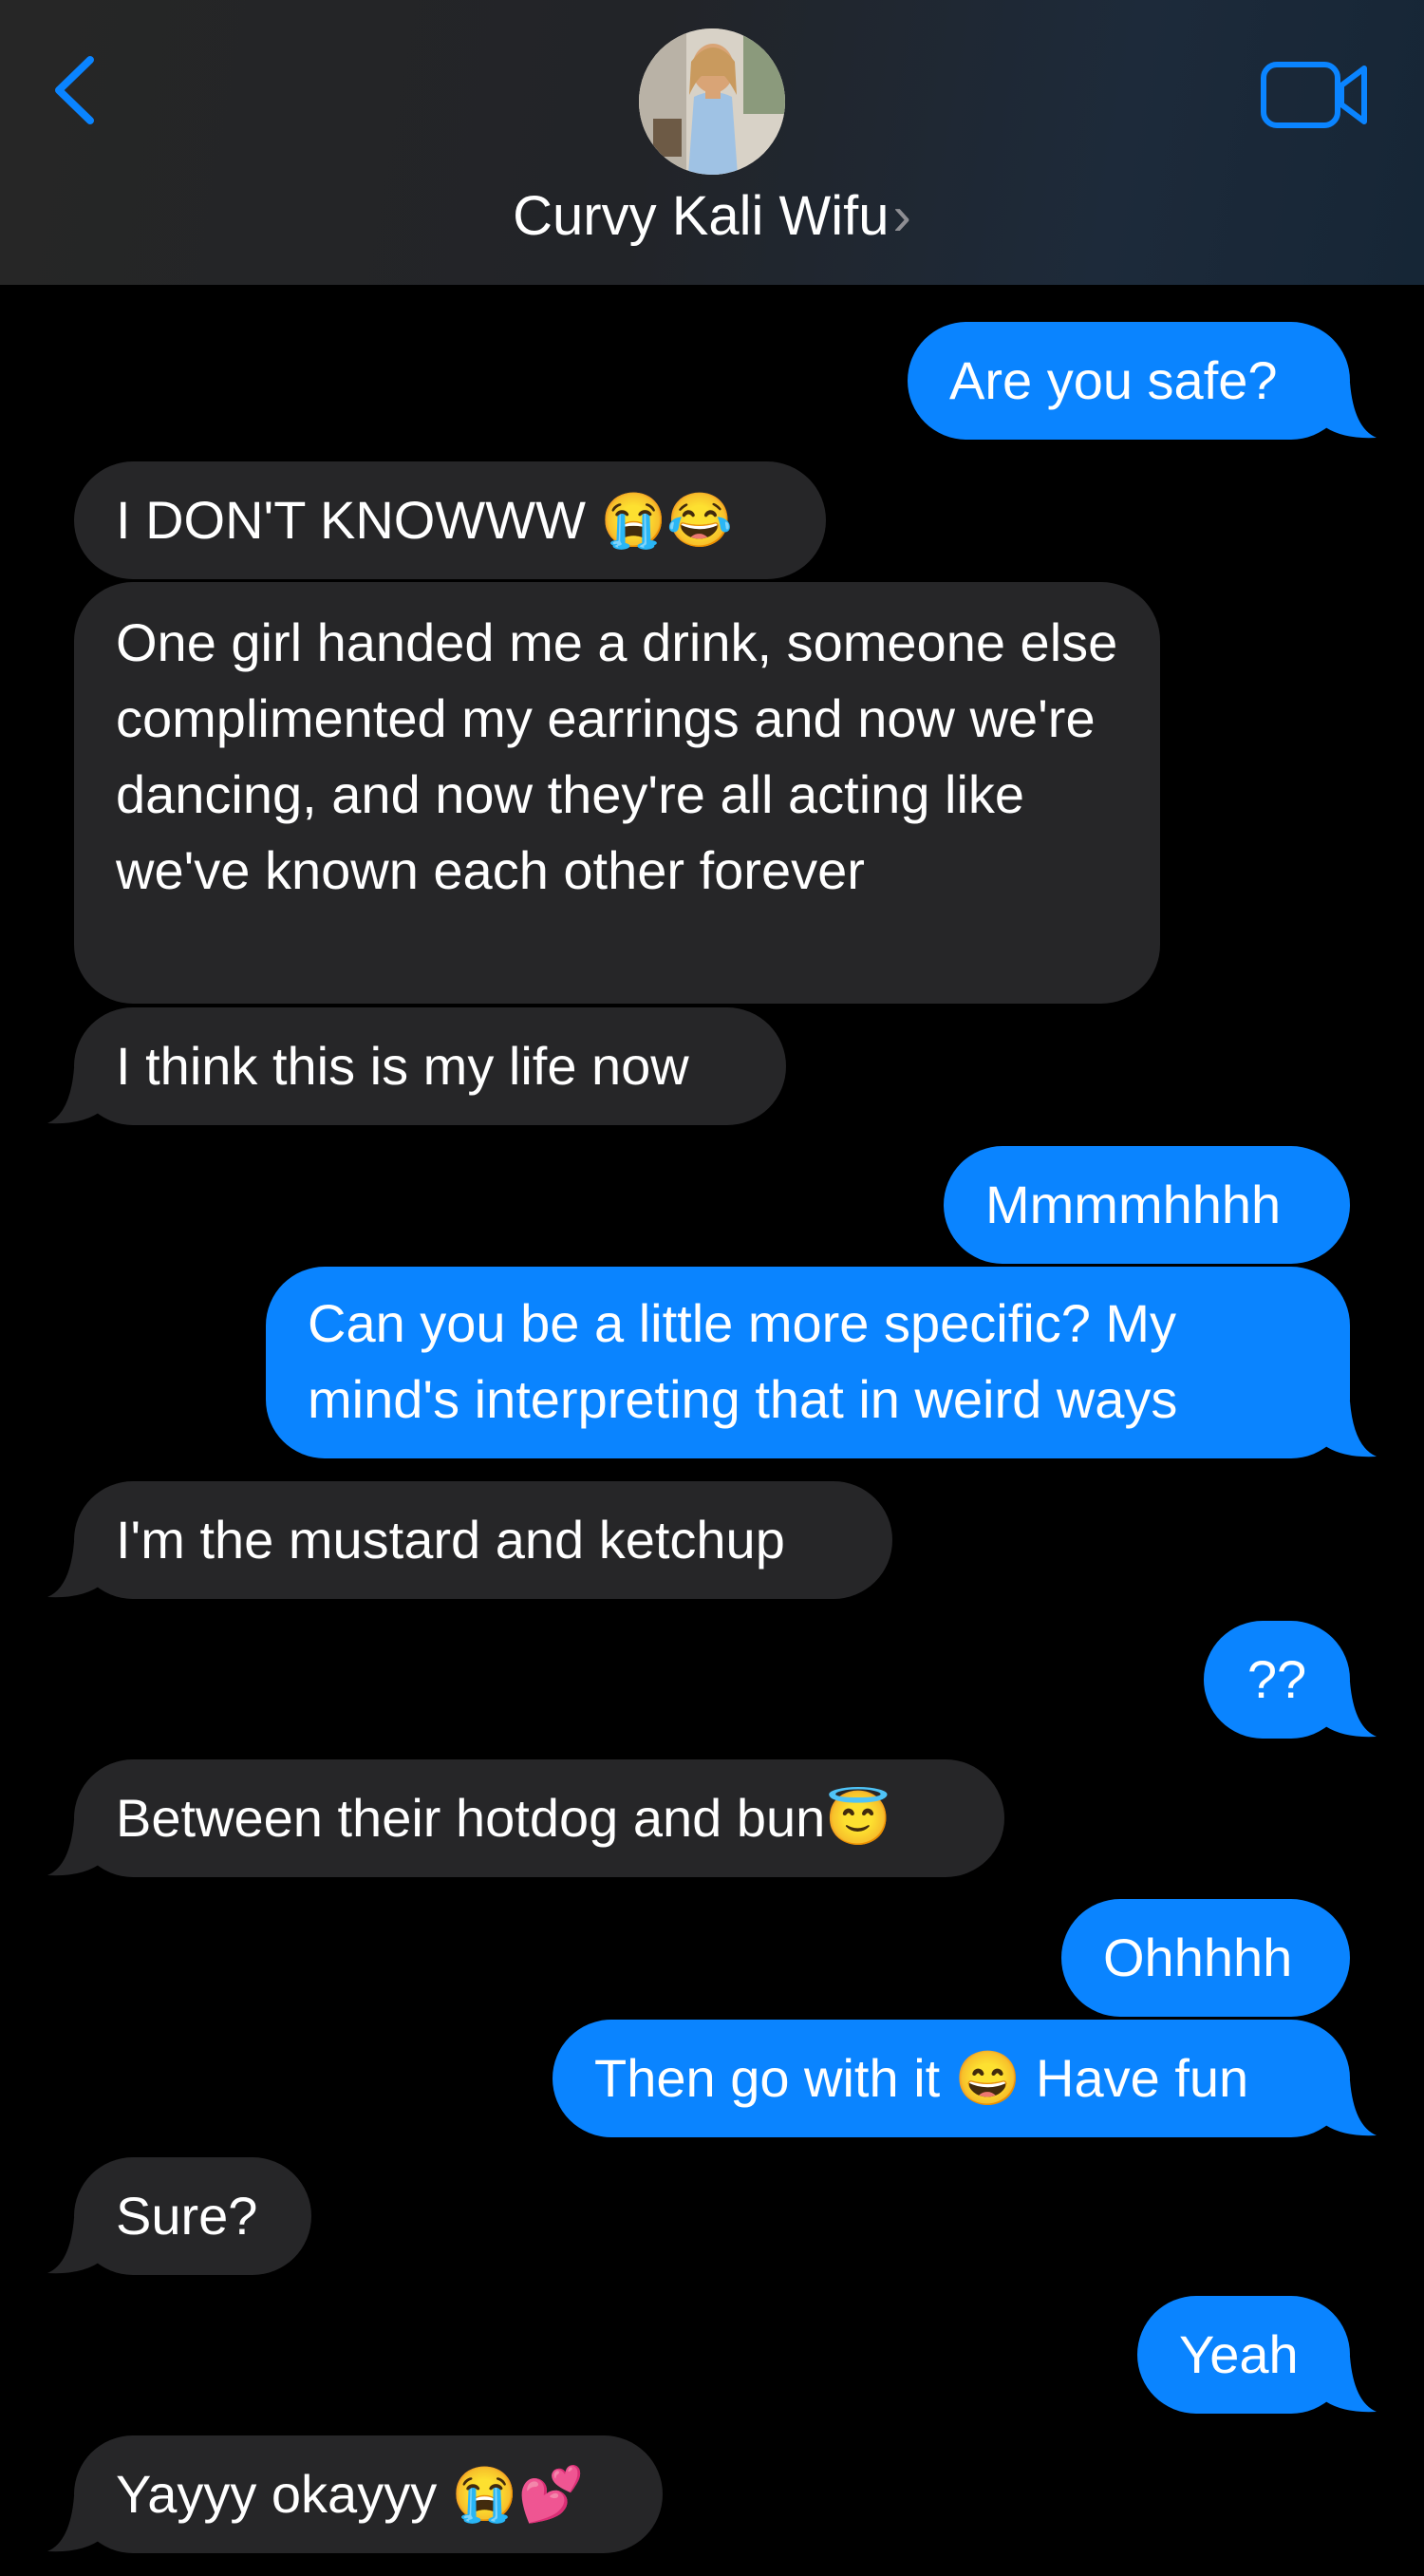 This screenshot has height=2576, width=1424. Describe the element at coordinates (702, 216) in the screenshot. I see `contact-name: Curvy Kali Wifu` at that location.